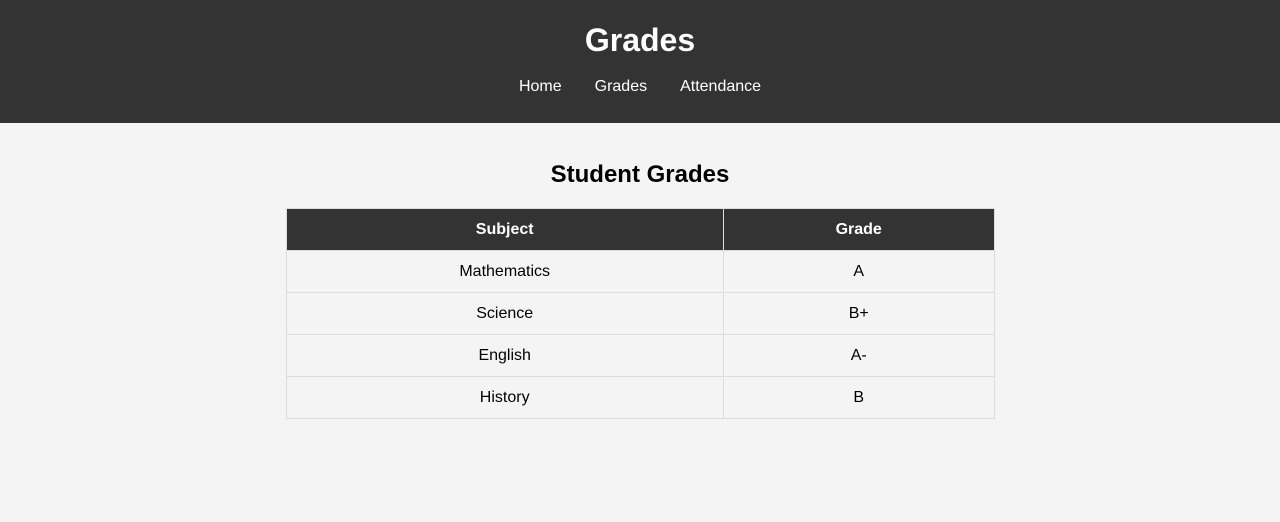  I want to click on table-header-row: Subject Grade, so click(640, 229).